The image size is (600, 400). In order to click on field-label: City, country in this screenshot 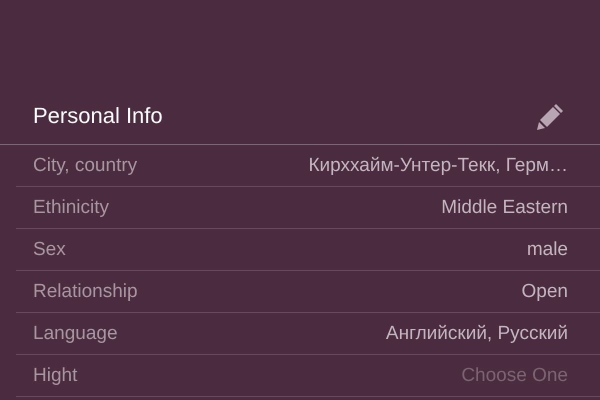, I will do `click(85, 165)`.